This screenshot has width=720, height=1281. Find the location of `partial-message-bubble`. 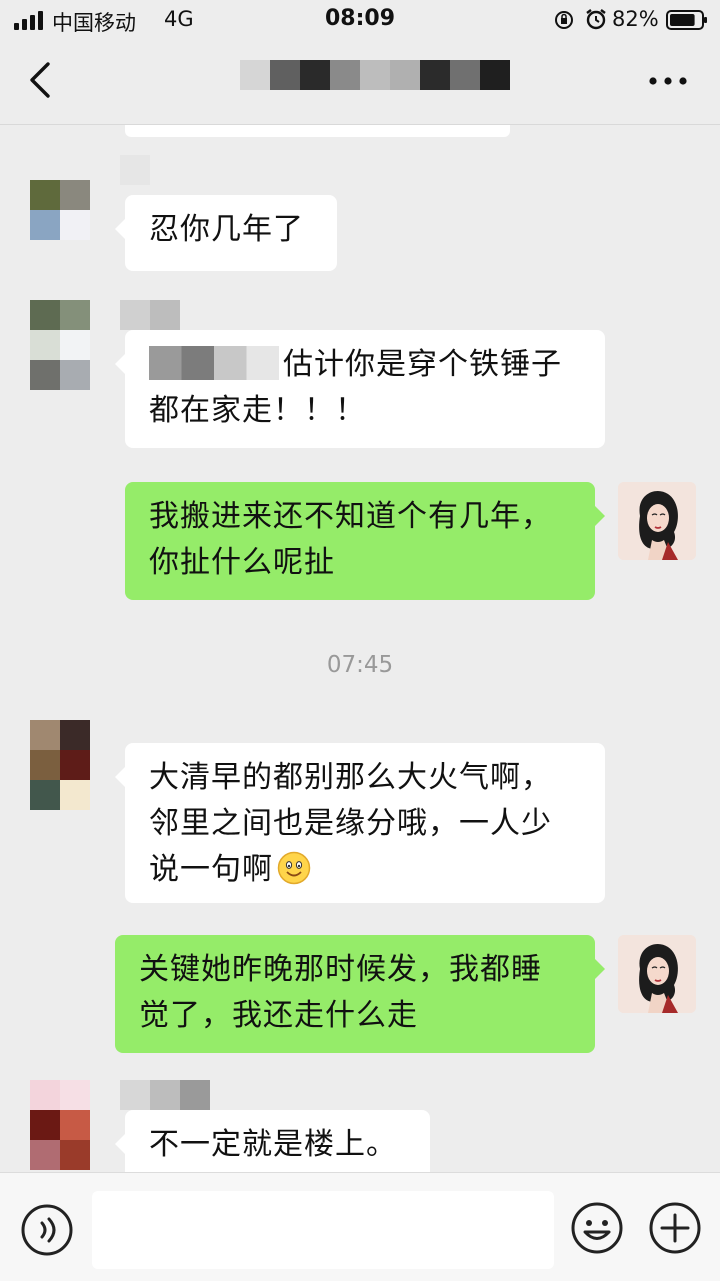

partial-message-bubble is located at coordinates (317, 131).